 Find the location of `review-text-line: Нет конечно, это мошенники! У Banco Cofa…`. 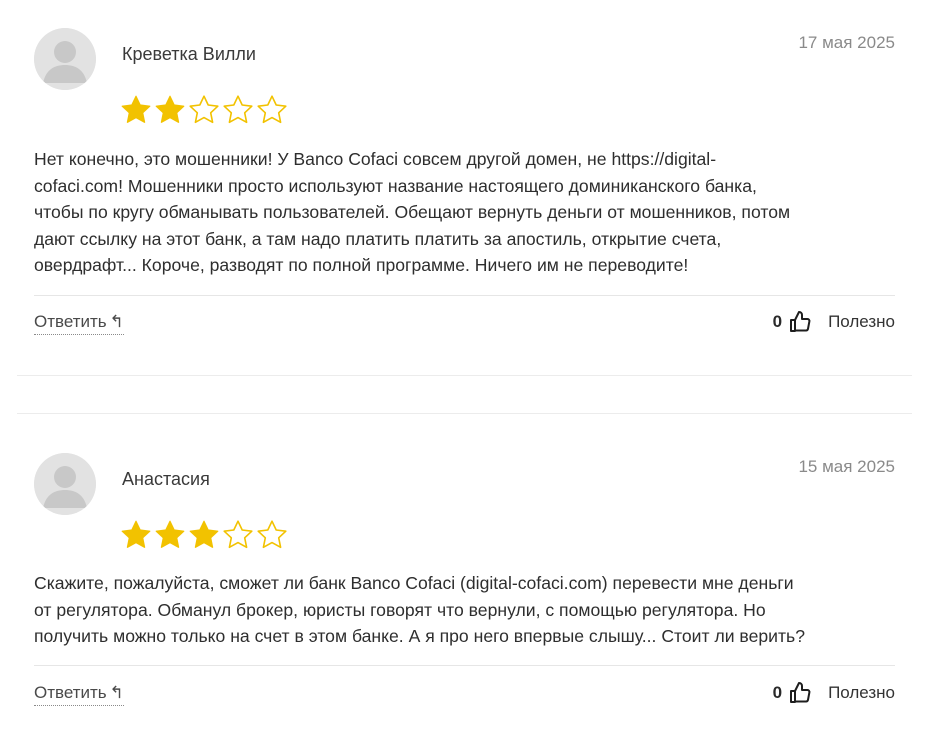

review-text-line: Нет конечно, это мошенники! У Banco Cofa… is located at coordinates (375, 159).